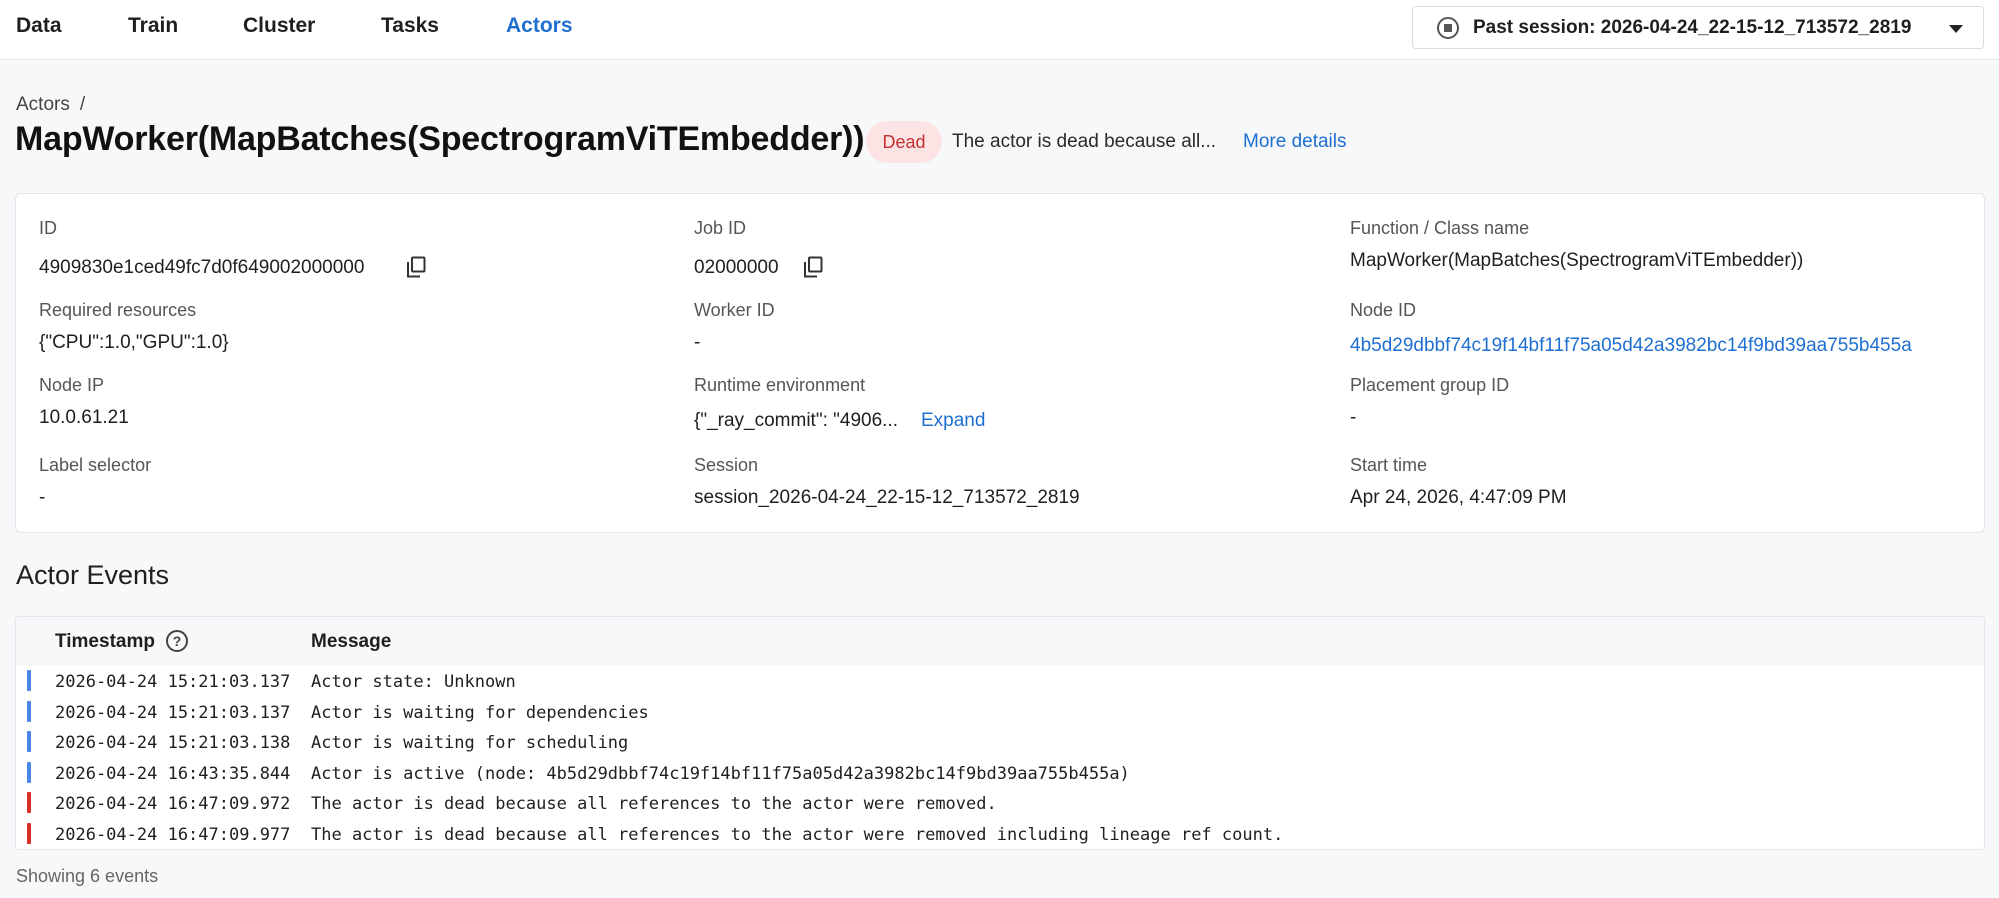 This screenshot has height=898, width=1999. What do you see at coordinates (202, 267) in the screenshot?
I see `id-value: 4909830e1ced49fc7d0f649002000000` at bounding box center [202, 267].